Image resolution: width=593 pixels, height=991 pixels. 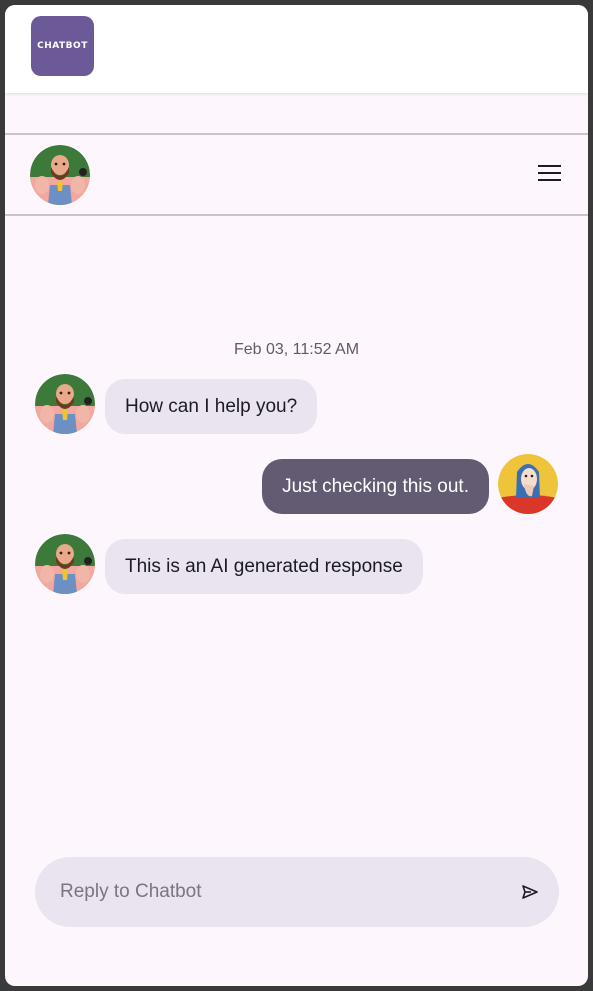 I want to click on hamburger-menu-icon, so click(x=550, y=175).